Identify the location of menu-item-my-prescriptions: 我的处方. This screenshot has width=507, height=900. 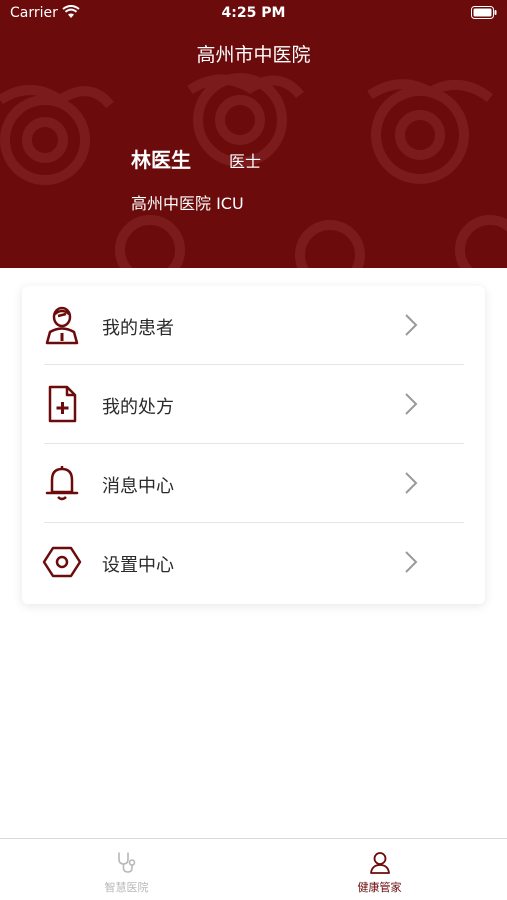
(253, 404).